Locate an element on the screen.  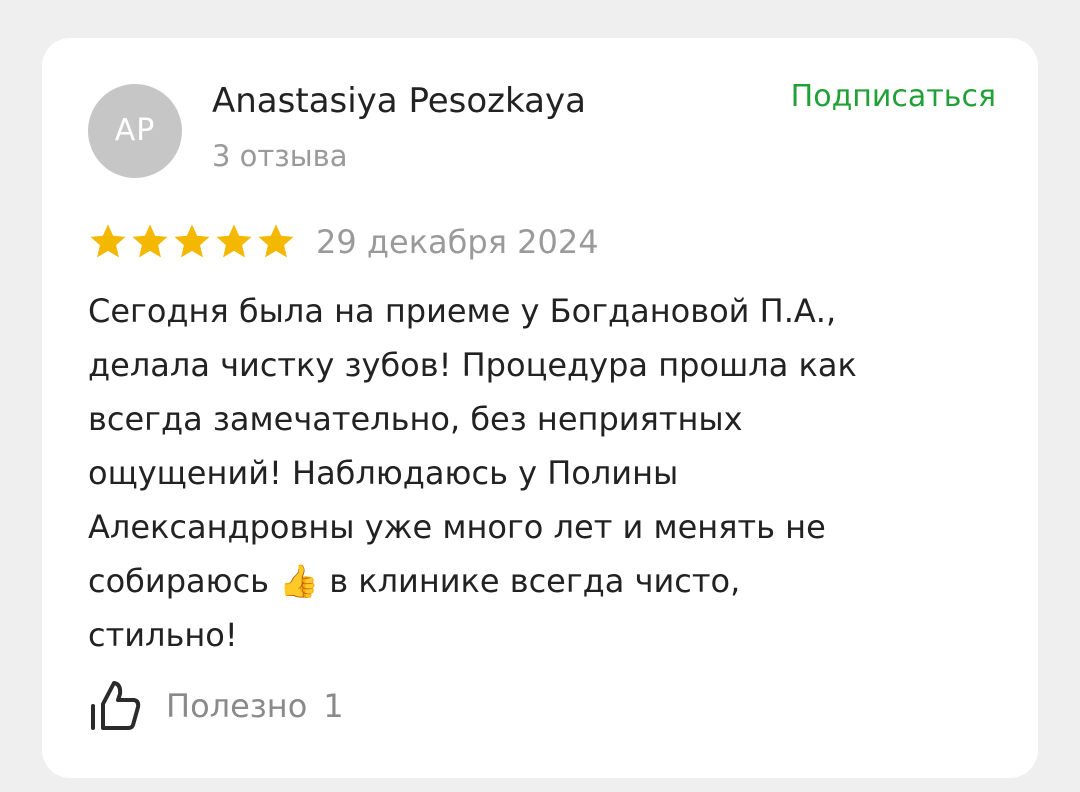
author-name: Anastasiya Pesozkaya is located at coordinates (399, 101).